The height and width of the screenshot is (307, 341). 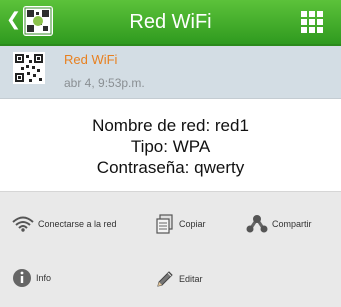 I want to click on edit-label: Editar, so click(x=191, y=279).